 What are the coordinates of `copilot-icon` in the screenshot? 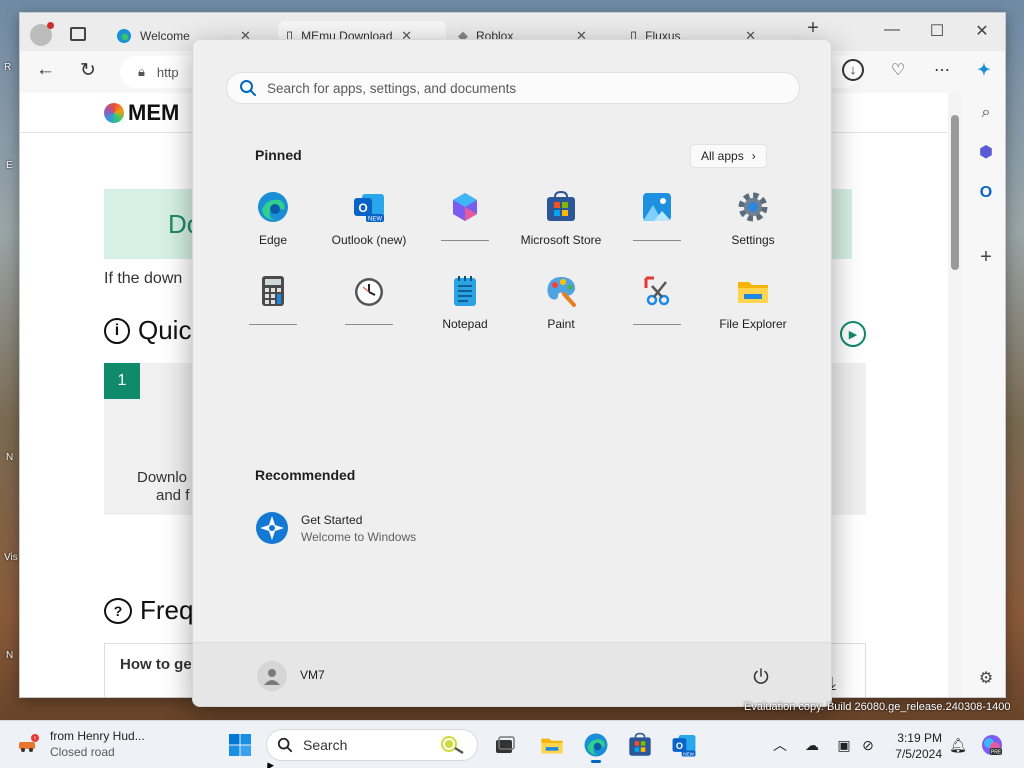 It's located at (465, 207).